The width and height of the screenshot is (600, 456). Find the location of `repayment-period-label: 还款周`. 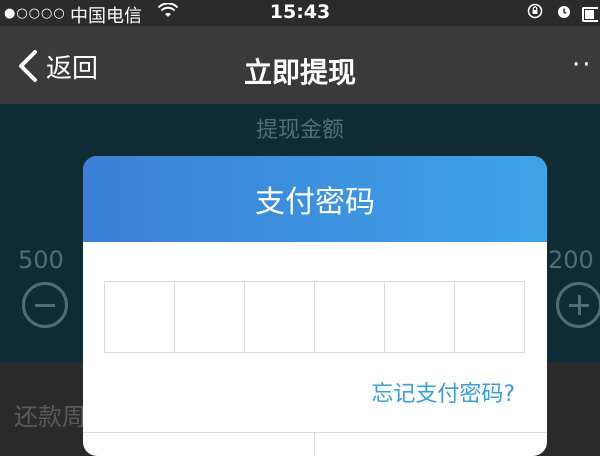

repayment-period-label: 还款周 is located at coordinates (50, 417).